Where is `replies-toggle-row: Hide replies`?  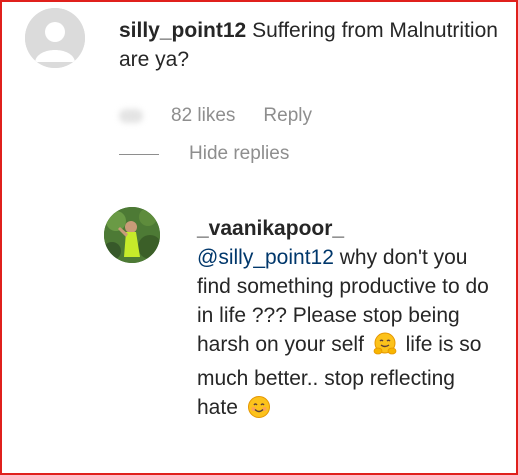
replies-toggle-row: Hide replies is located at coordinates (204, 154).